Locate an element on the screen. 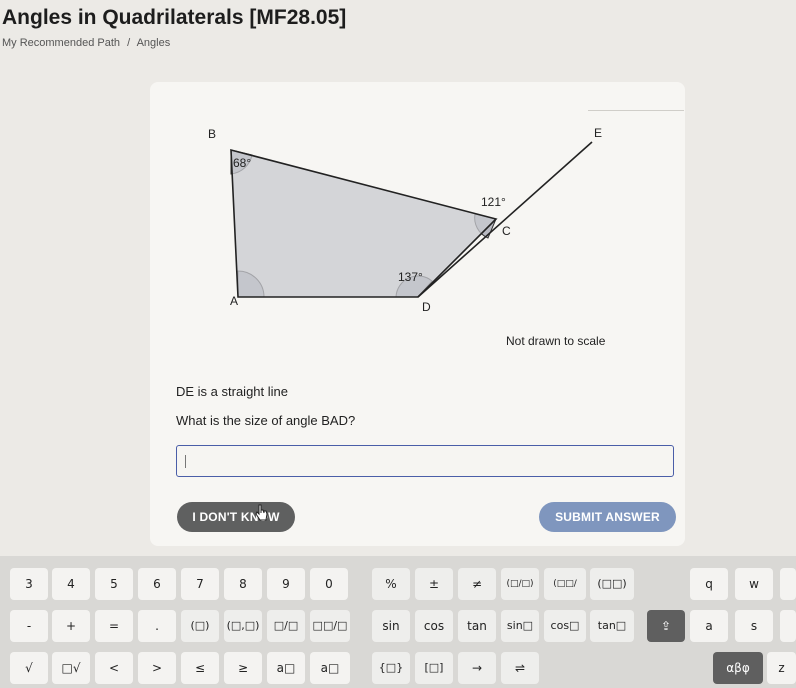 The image size is (796, 688). text-caret is located at coordinates (185, 461).